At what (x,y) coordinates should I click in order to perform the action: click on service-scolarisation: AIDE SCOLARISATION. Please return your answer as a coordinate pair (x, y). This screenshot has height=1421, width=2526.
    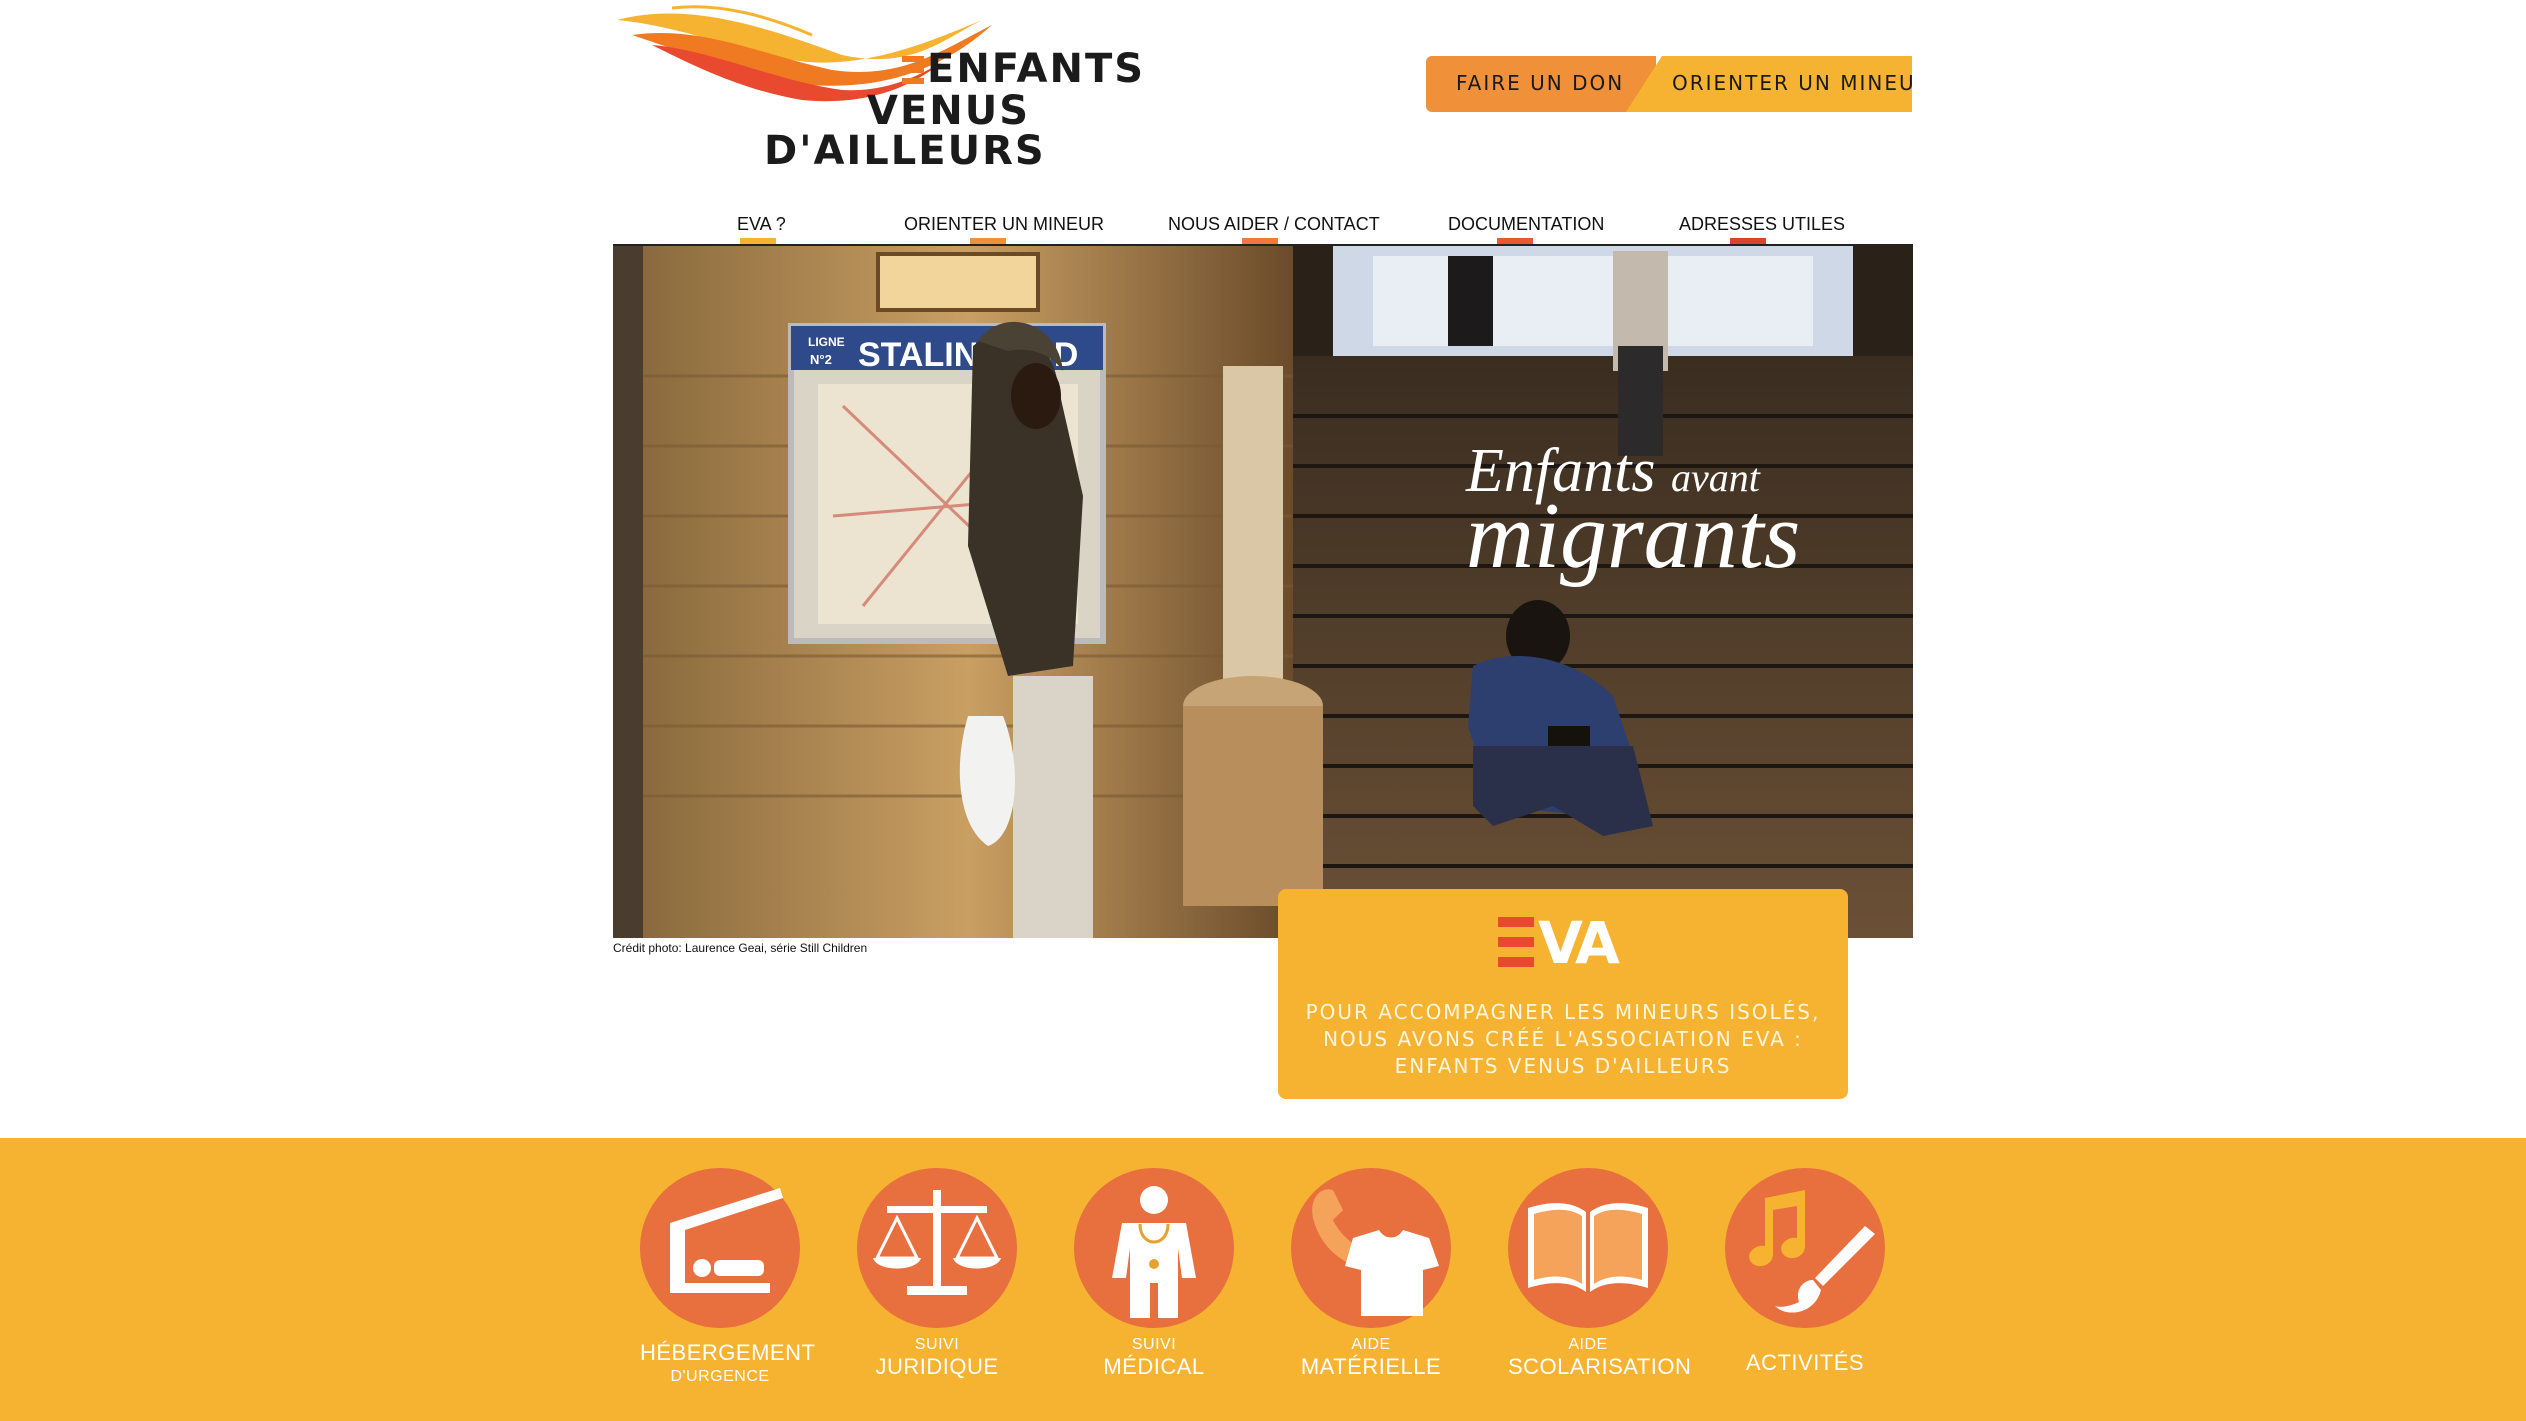
    Looking at the image, I should click on (1600, 1283).